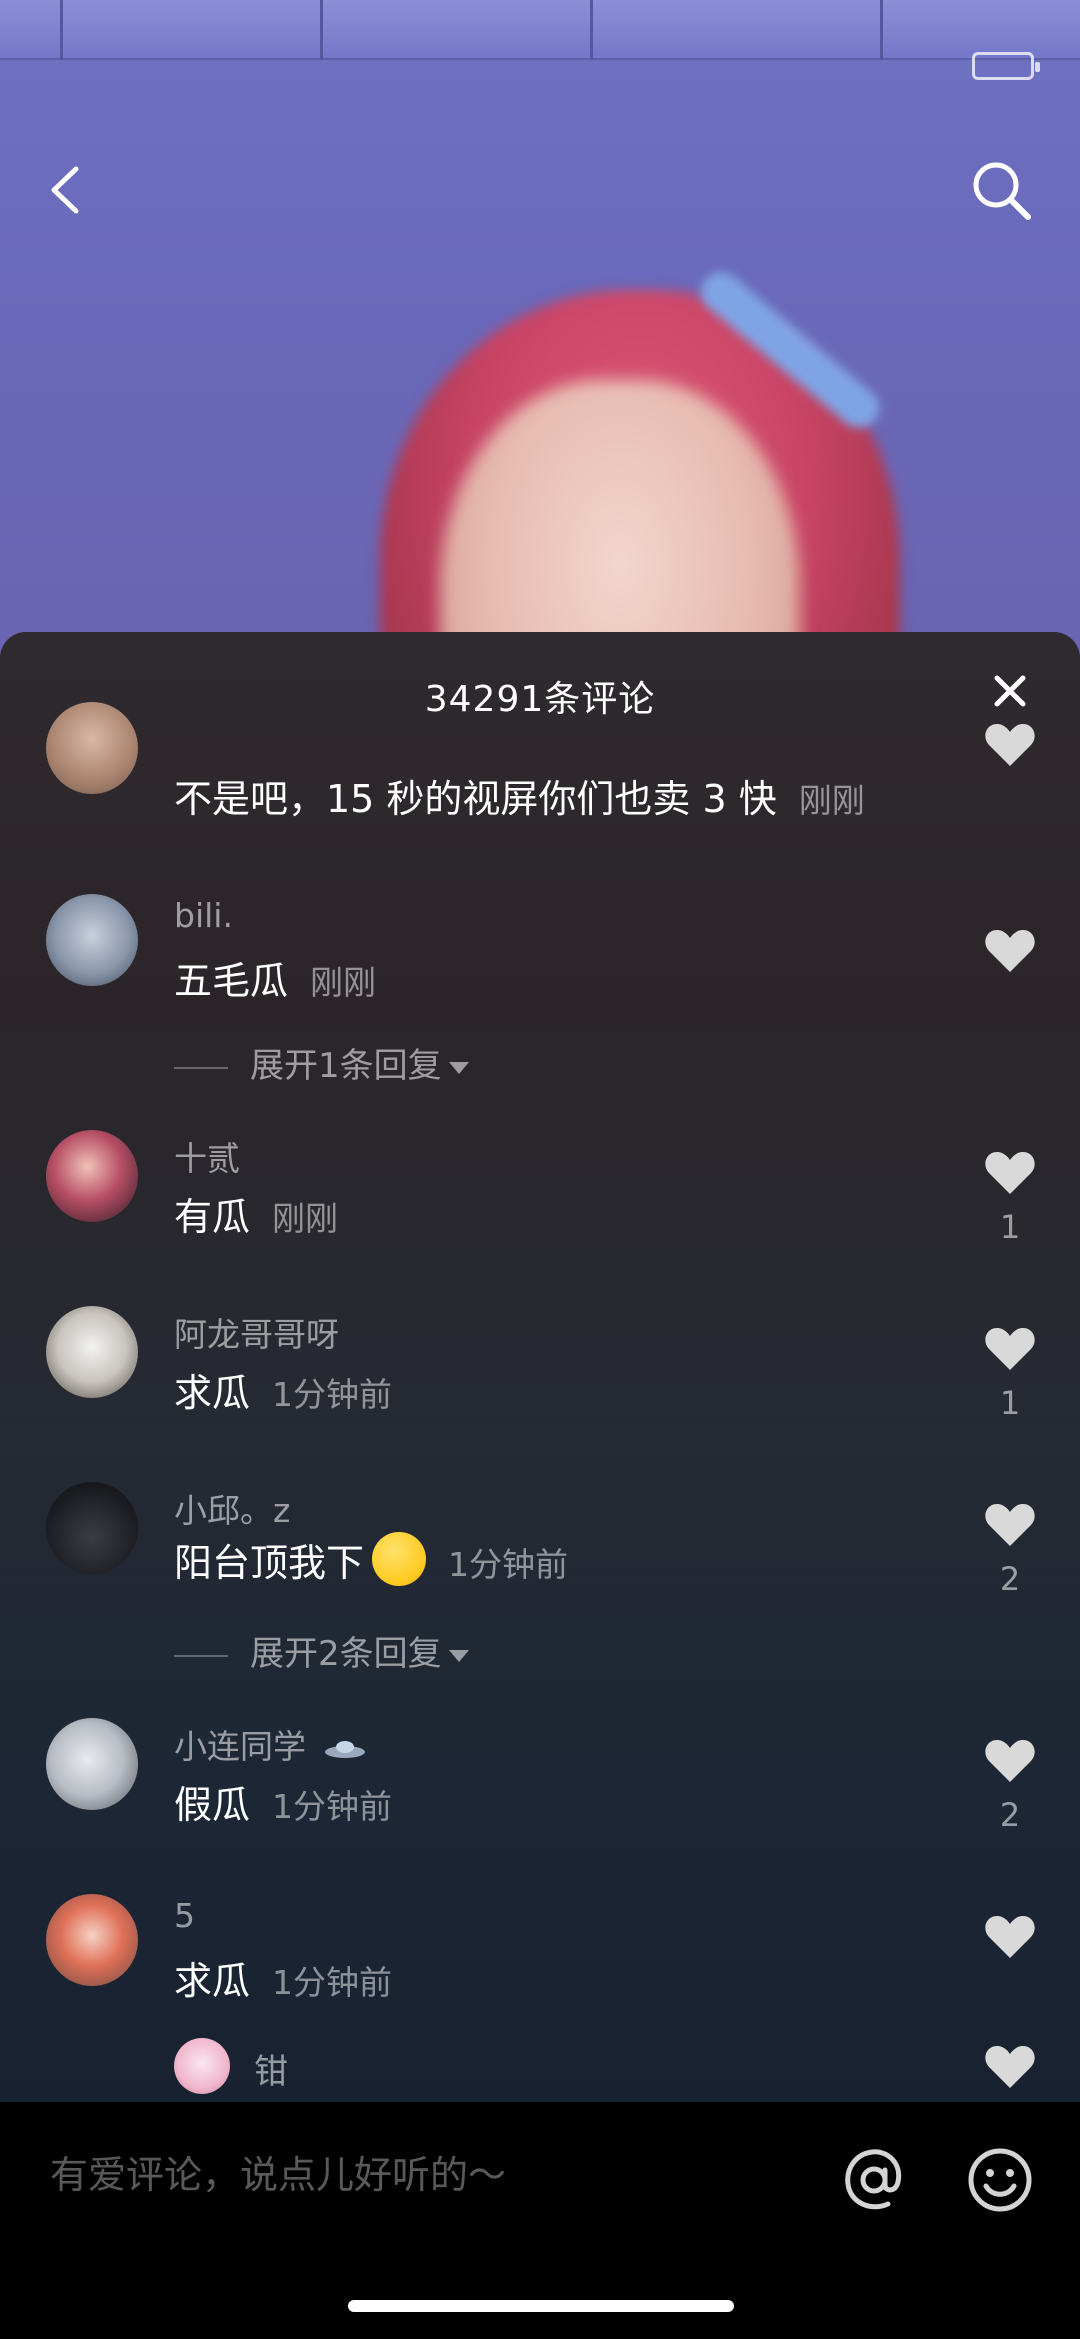 The image size is (1080, 2339). Describe the element at coordinates (371, 1559) in the screenshot. I see `comment-text: 阳台顶我下 1分钟前` at that location.